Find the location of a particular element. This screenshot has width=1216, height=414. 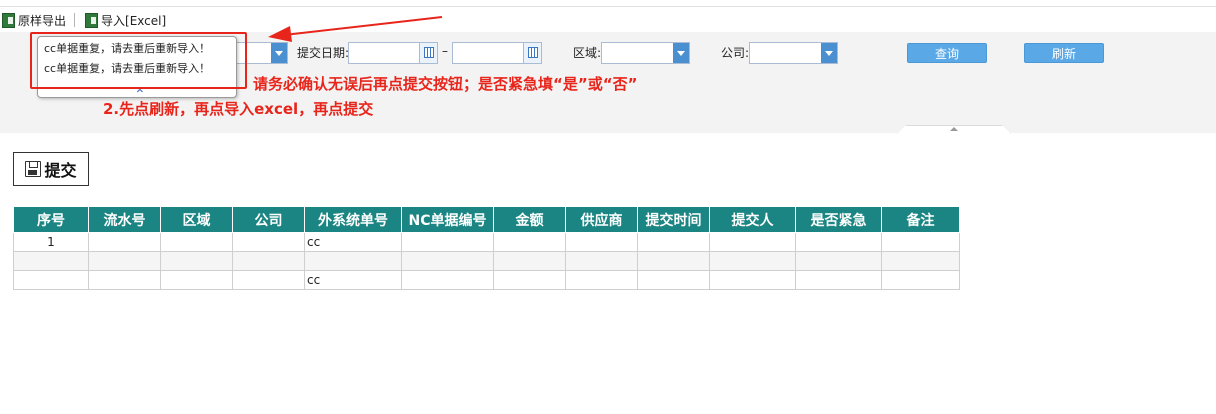

table-row: cc is located at coordinates (486, 280).